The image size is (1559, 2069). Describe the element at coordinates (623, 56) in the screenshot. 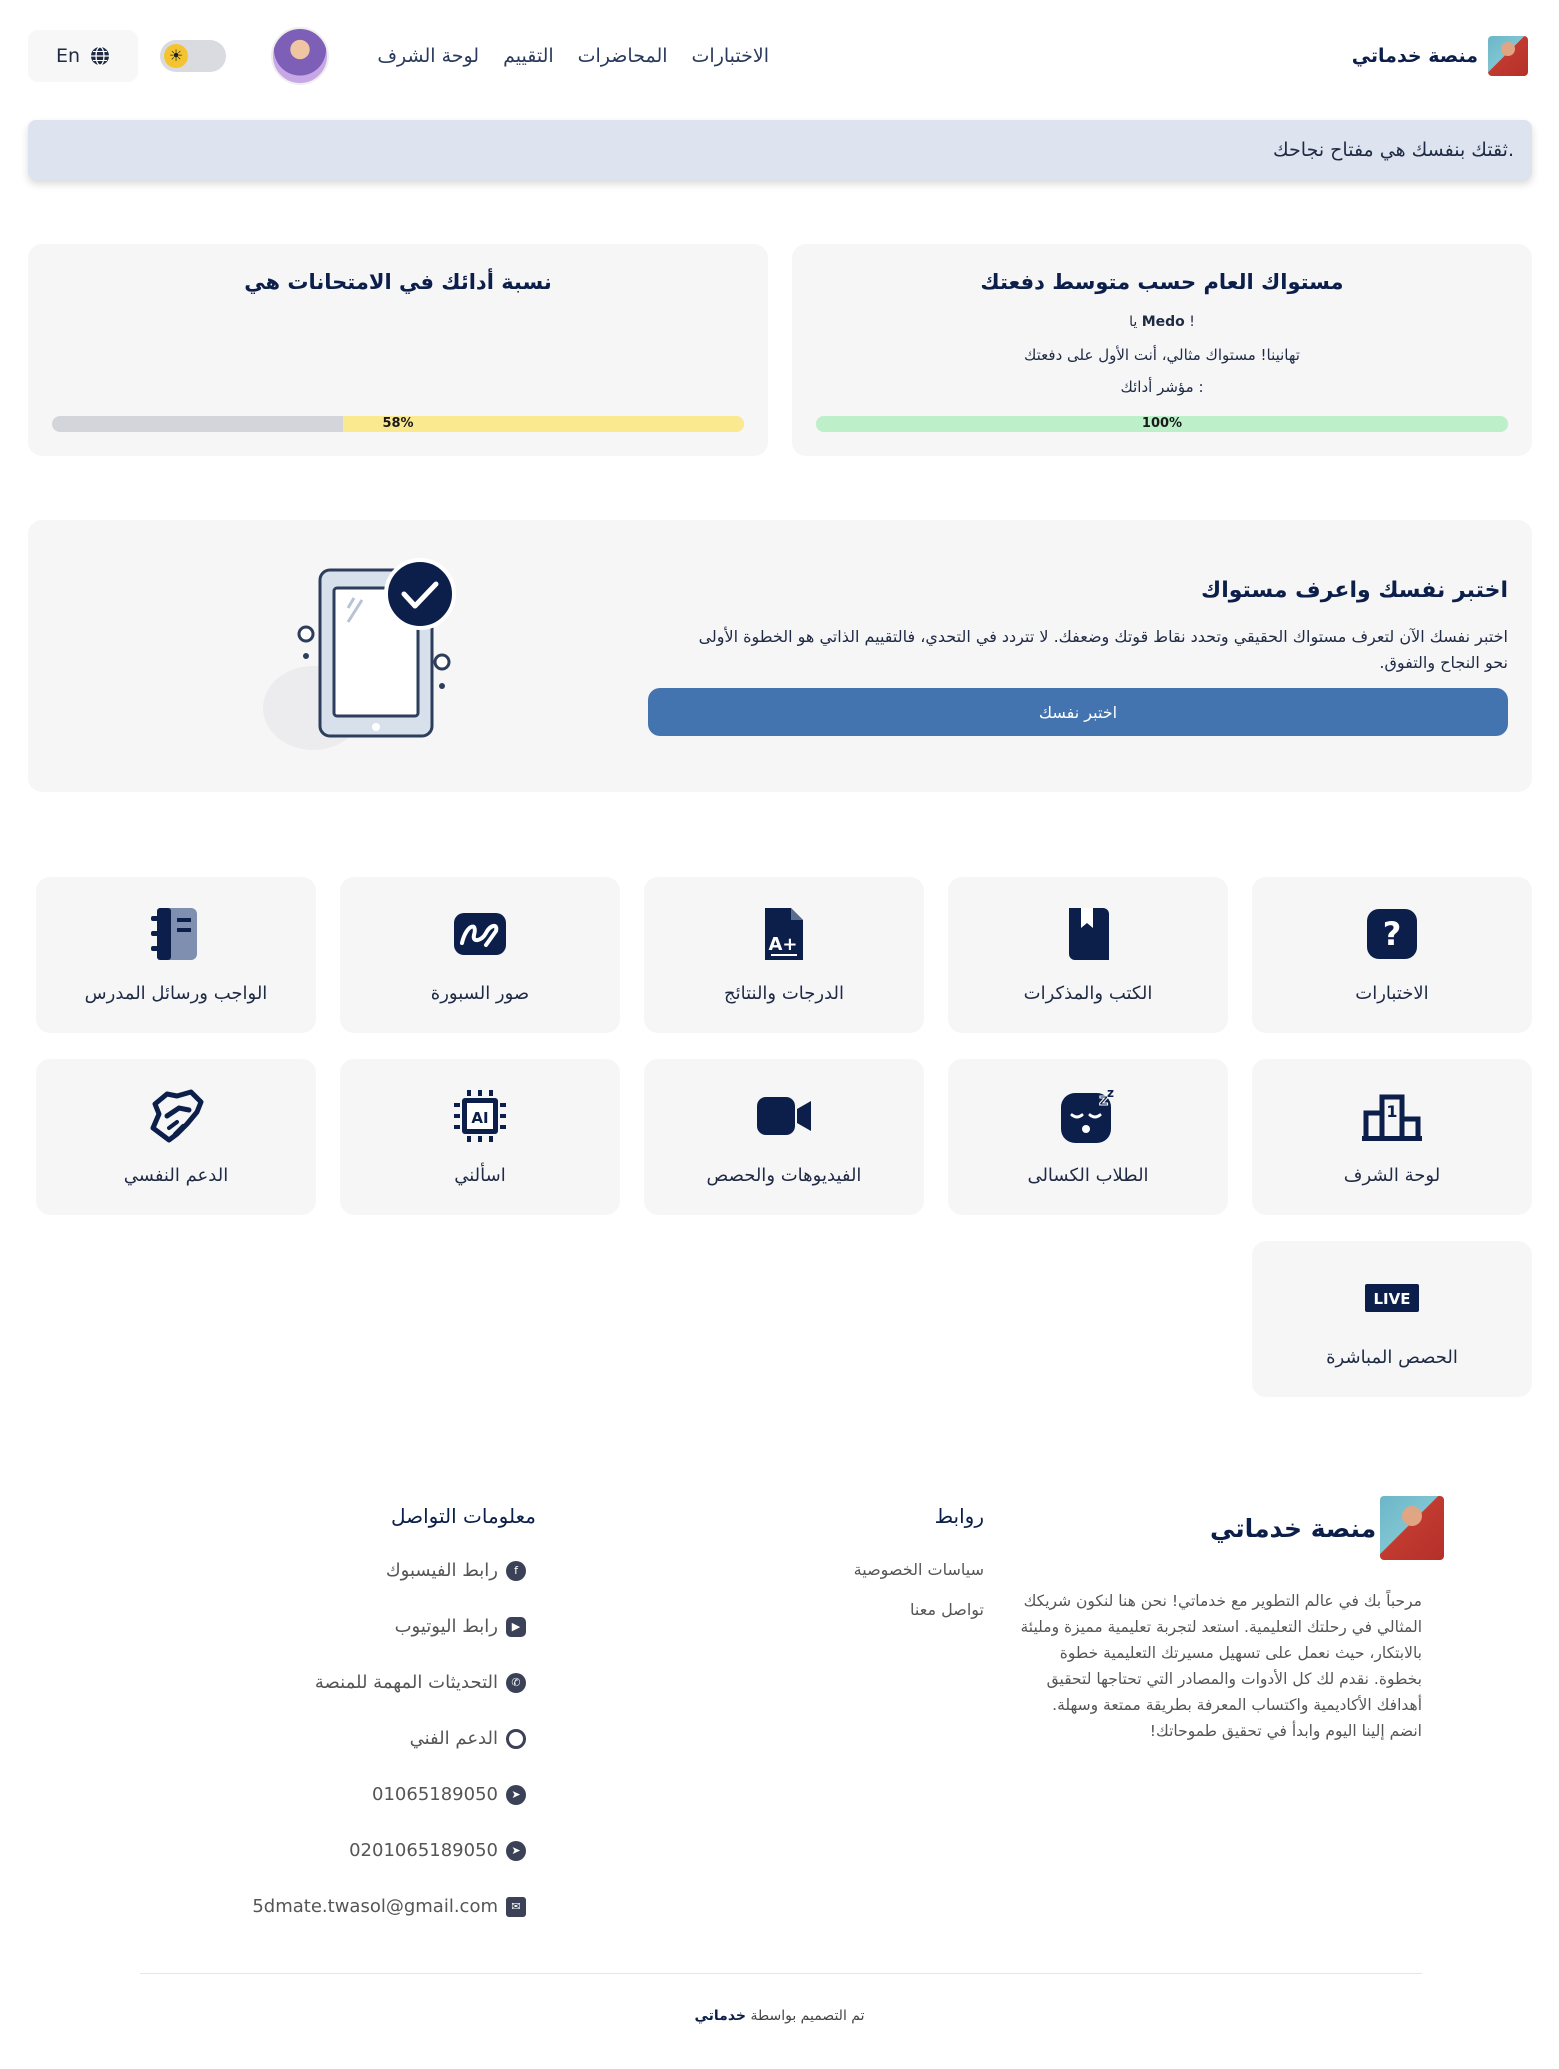

I see `nav-lectures: المحاضرات` at that location.